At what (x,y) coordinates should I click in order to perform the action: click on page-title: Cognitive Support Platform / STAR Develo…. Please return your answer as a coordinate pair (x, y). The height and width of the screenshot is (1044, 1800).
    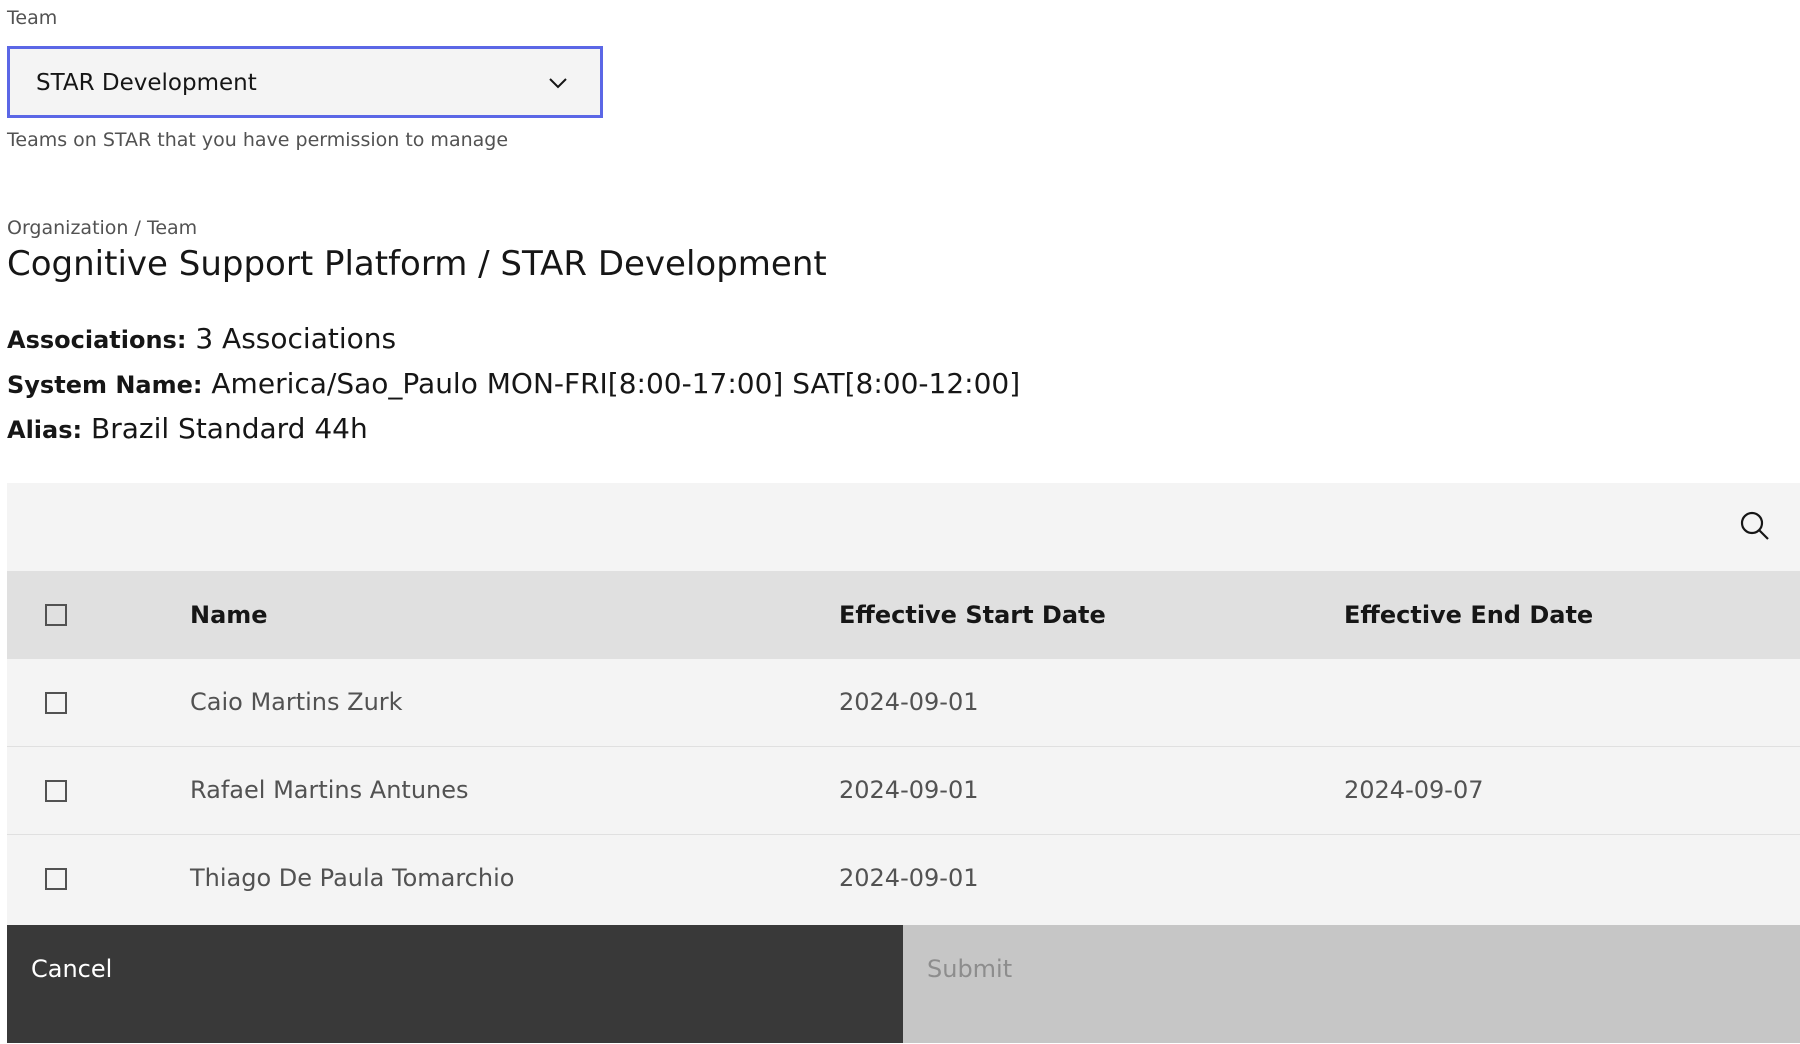
    Looking at the image, I should click on (417, 264).